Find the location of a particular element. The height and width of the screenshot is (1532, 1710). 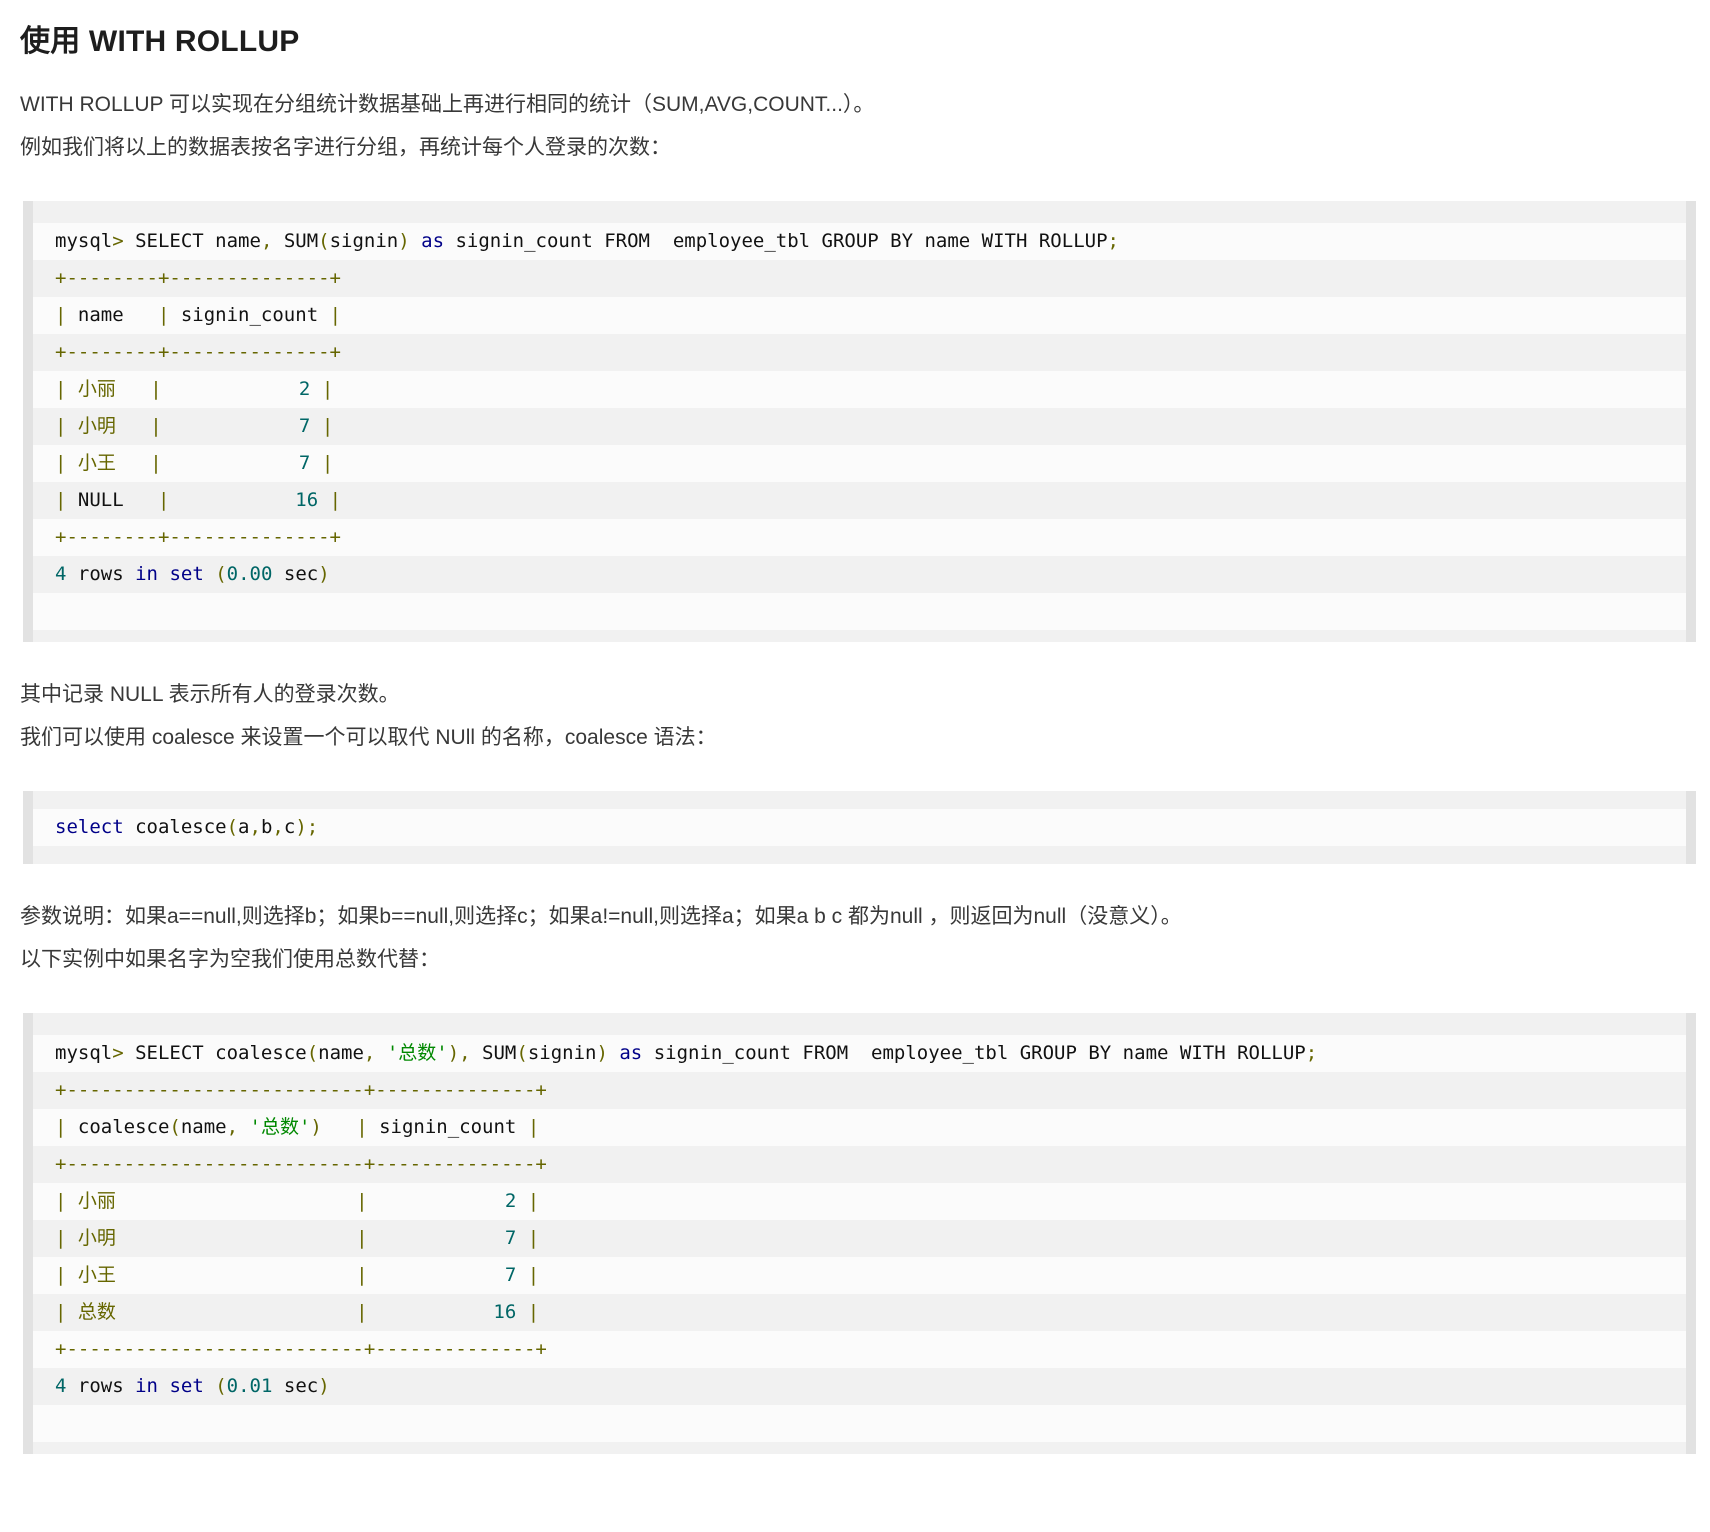

code-line: 4 rows in set (0.00 sec) is located at coordinates (192, 574).